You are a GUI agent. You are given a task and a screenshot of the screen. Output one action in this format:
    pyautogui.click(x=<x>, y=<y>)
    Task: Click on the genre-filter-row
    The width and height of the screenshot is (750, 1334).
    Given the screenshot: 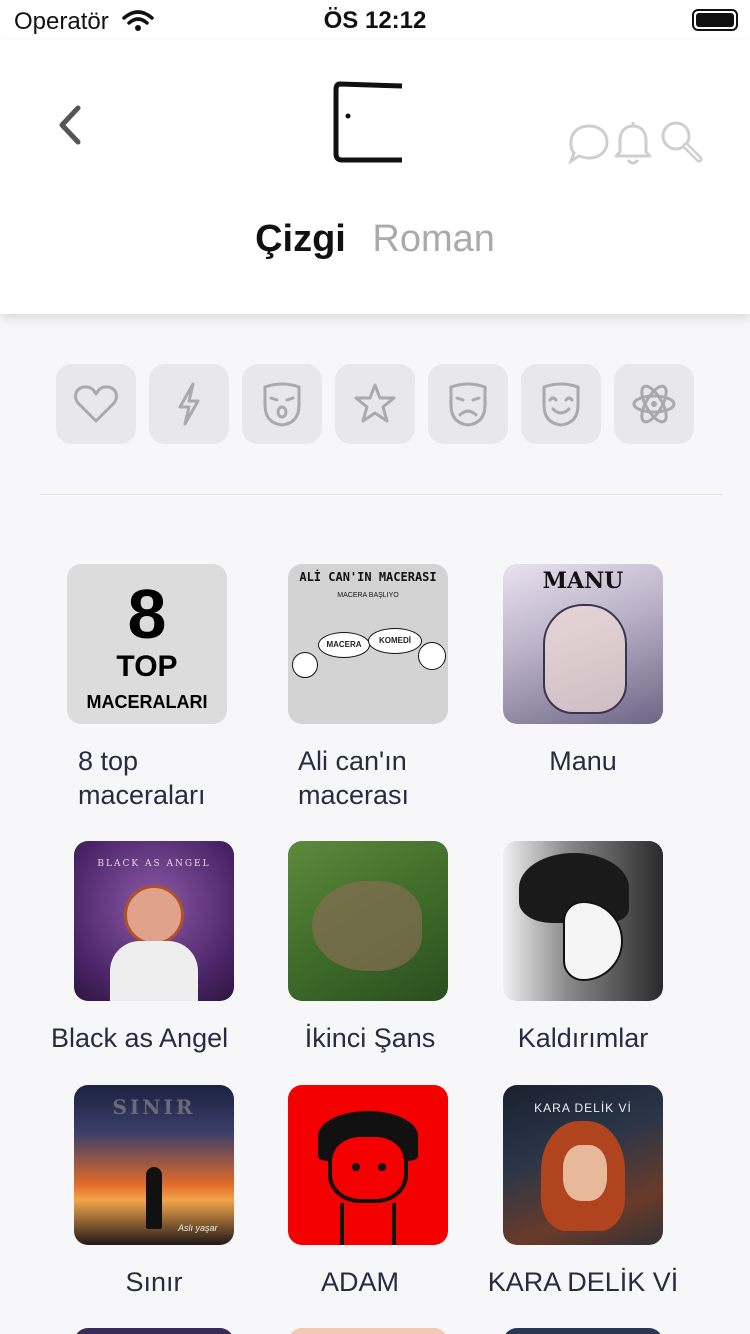 What is the action you would take?
    pyautogui.click(x=376, y=404)
    